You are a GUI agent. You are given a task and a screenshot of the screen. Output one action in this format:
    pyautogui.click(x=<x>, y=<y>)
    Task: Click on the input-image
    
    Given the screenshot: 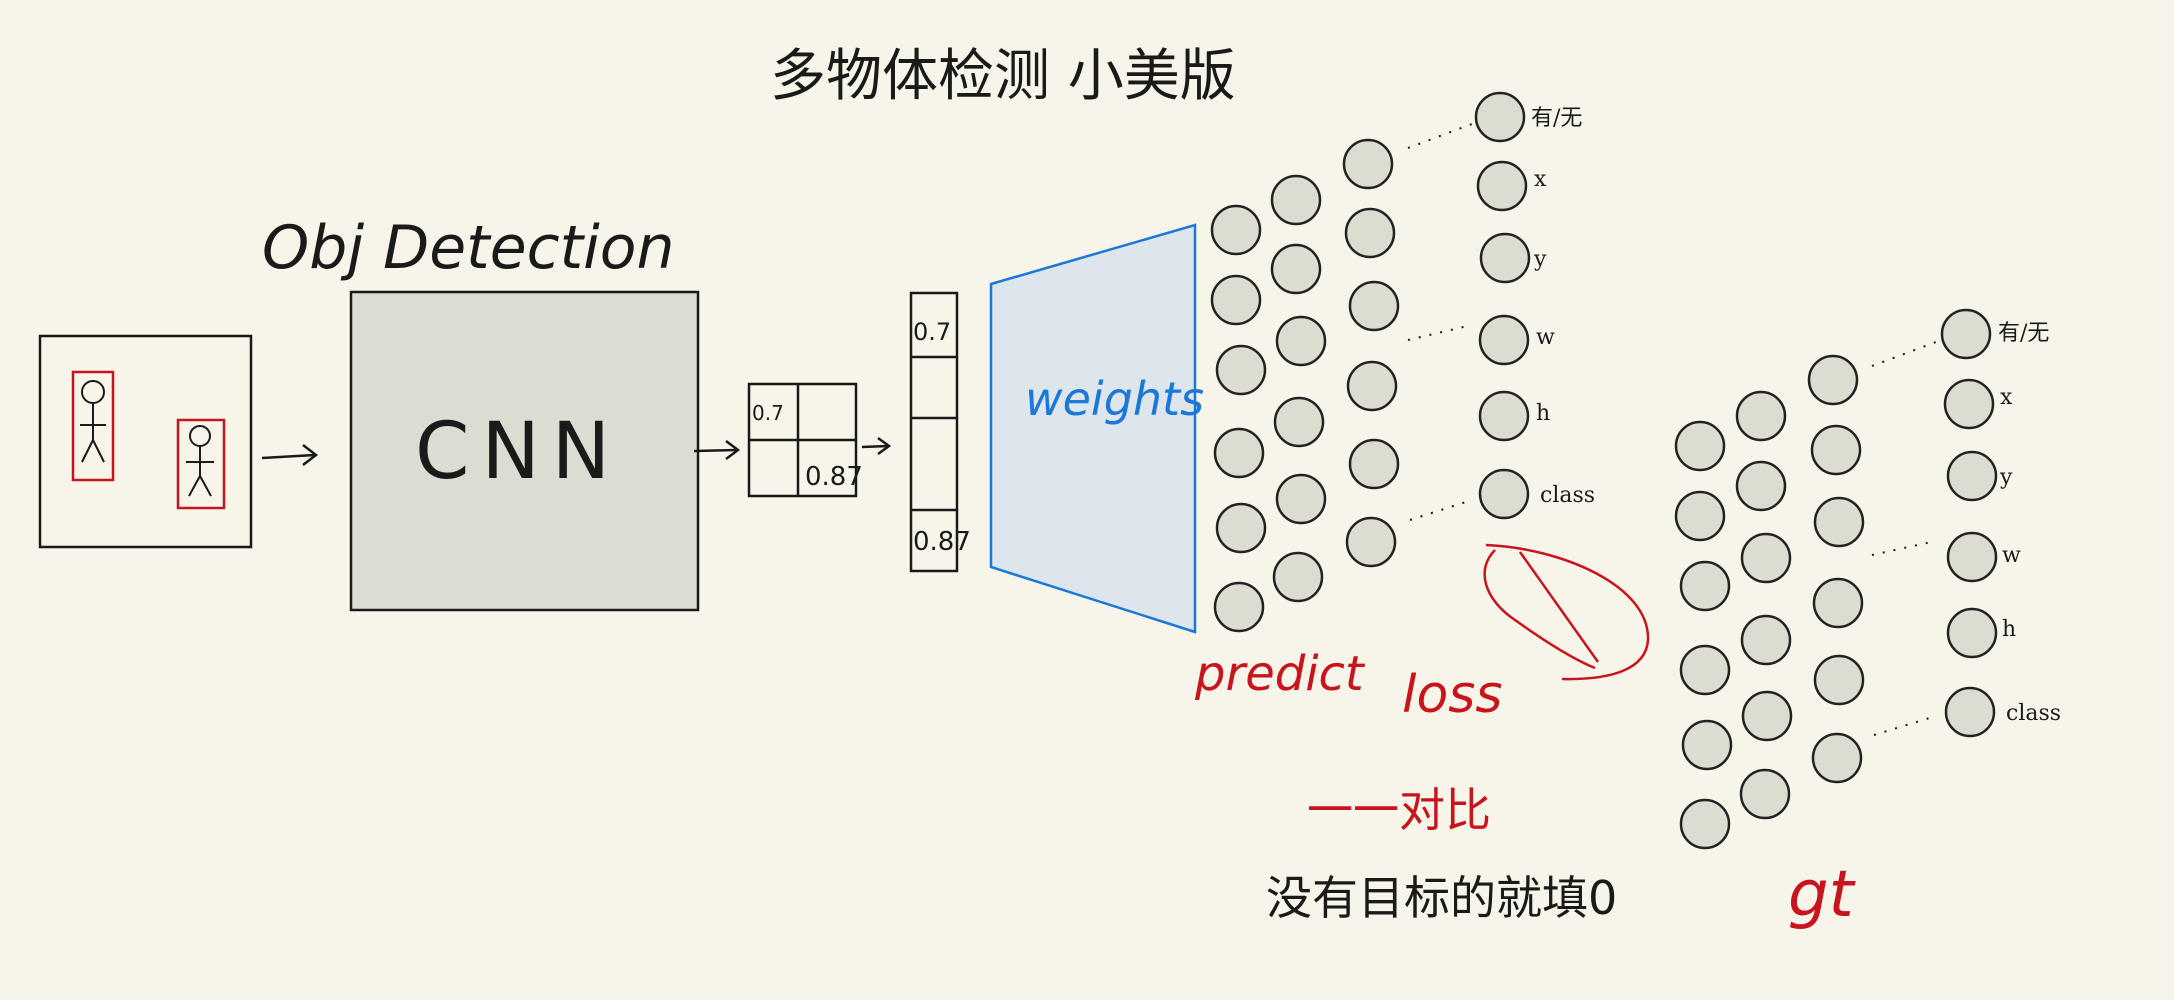 What is the action you would take?
    pyautogui.click(x=145, y=441)
    